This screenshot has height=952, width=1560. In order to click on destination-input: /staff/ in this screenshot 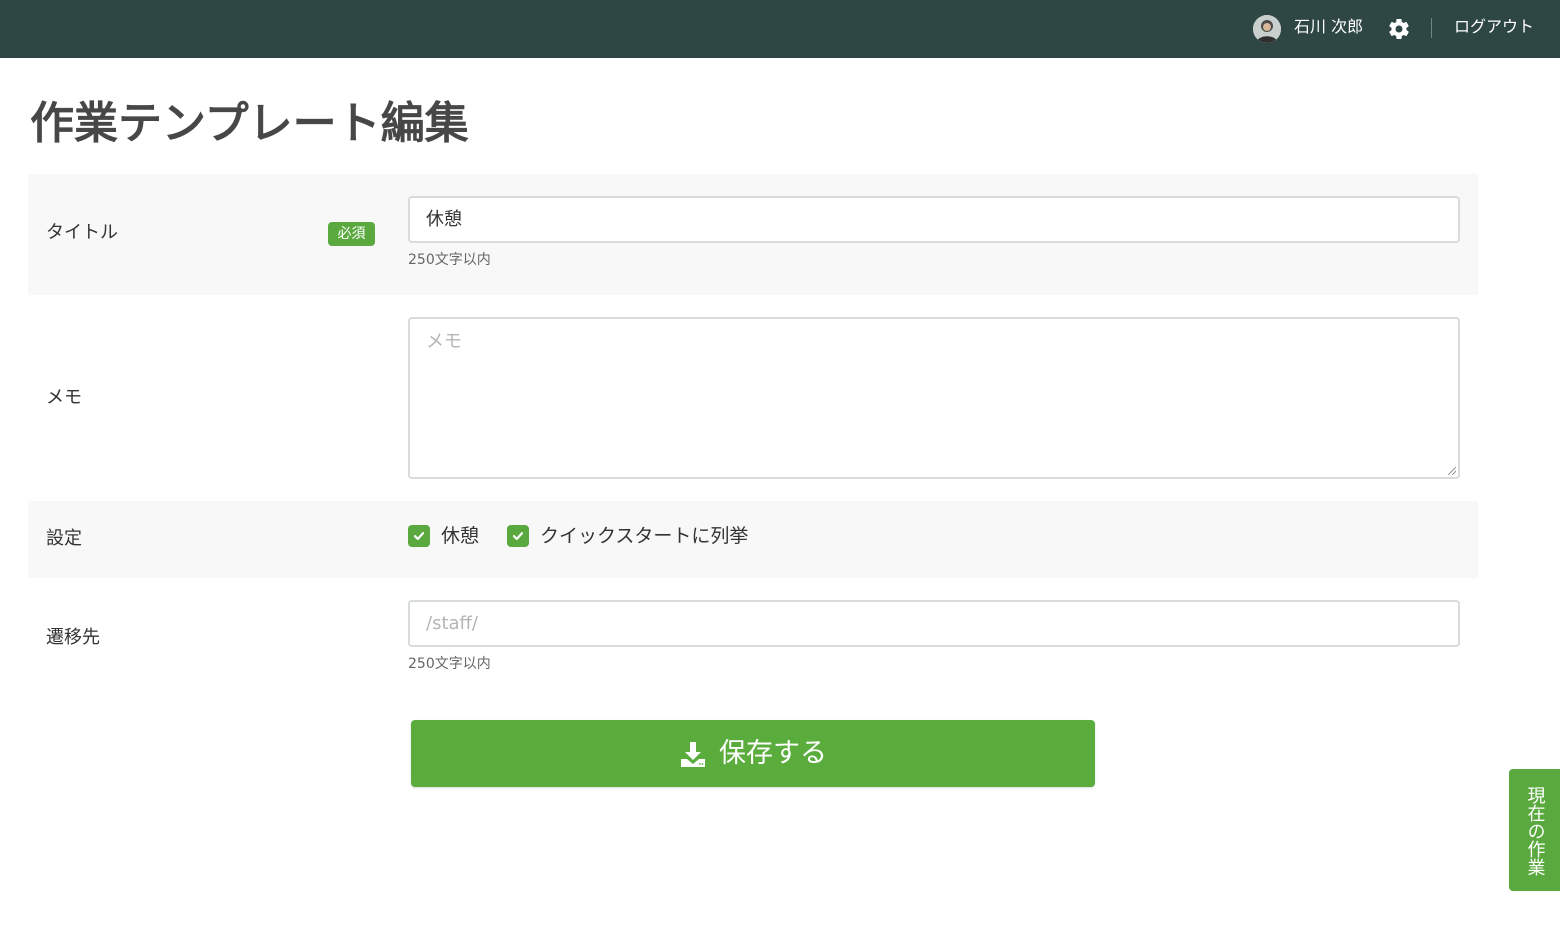, I will do `click(934, 623)`.